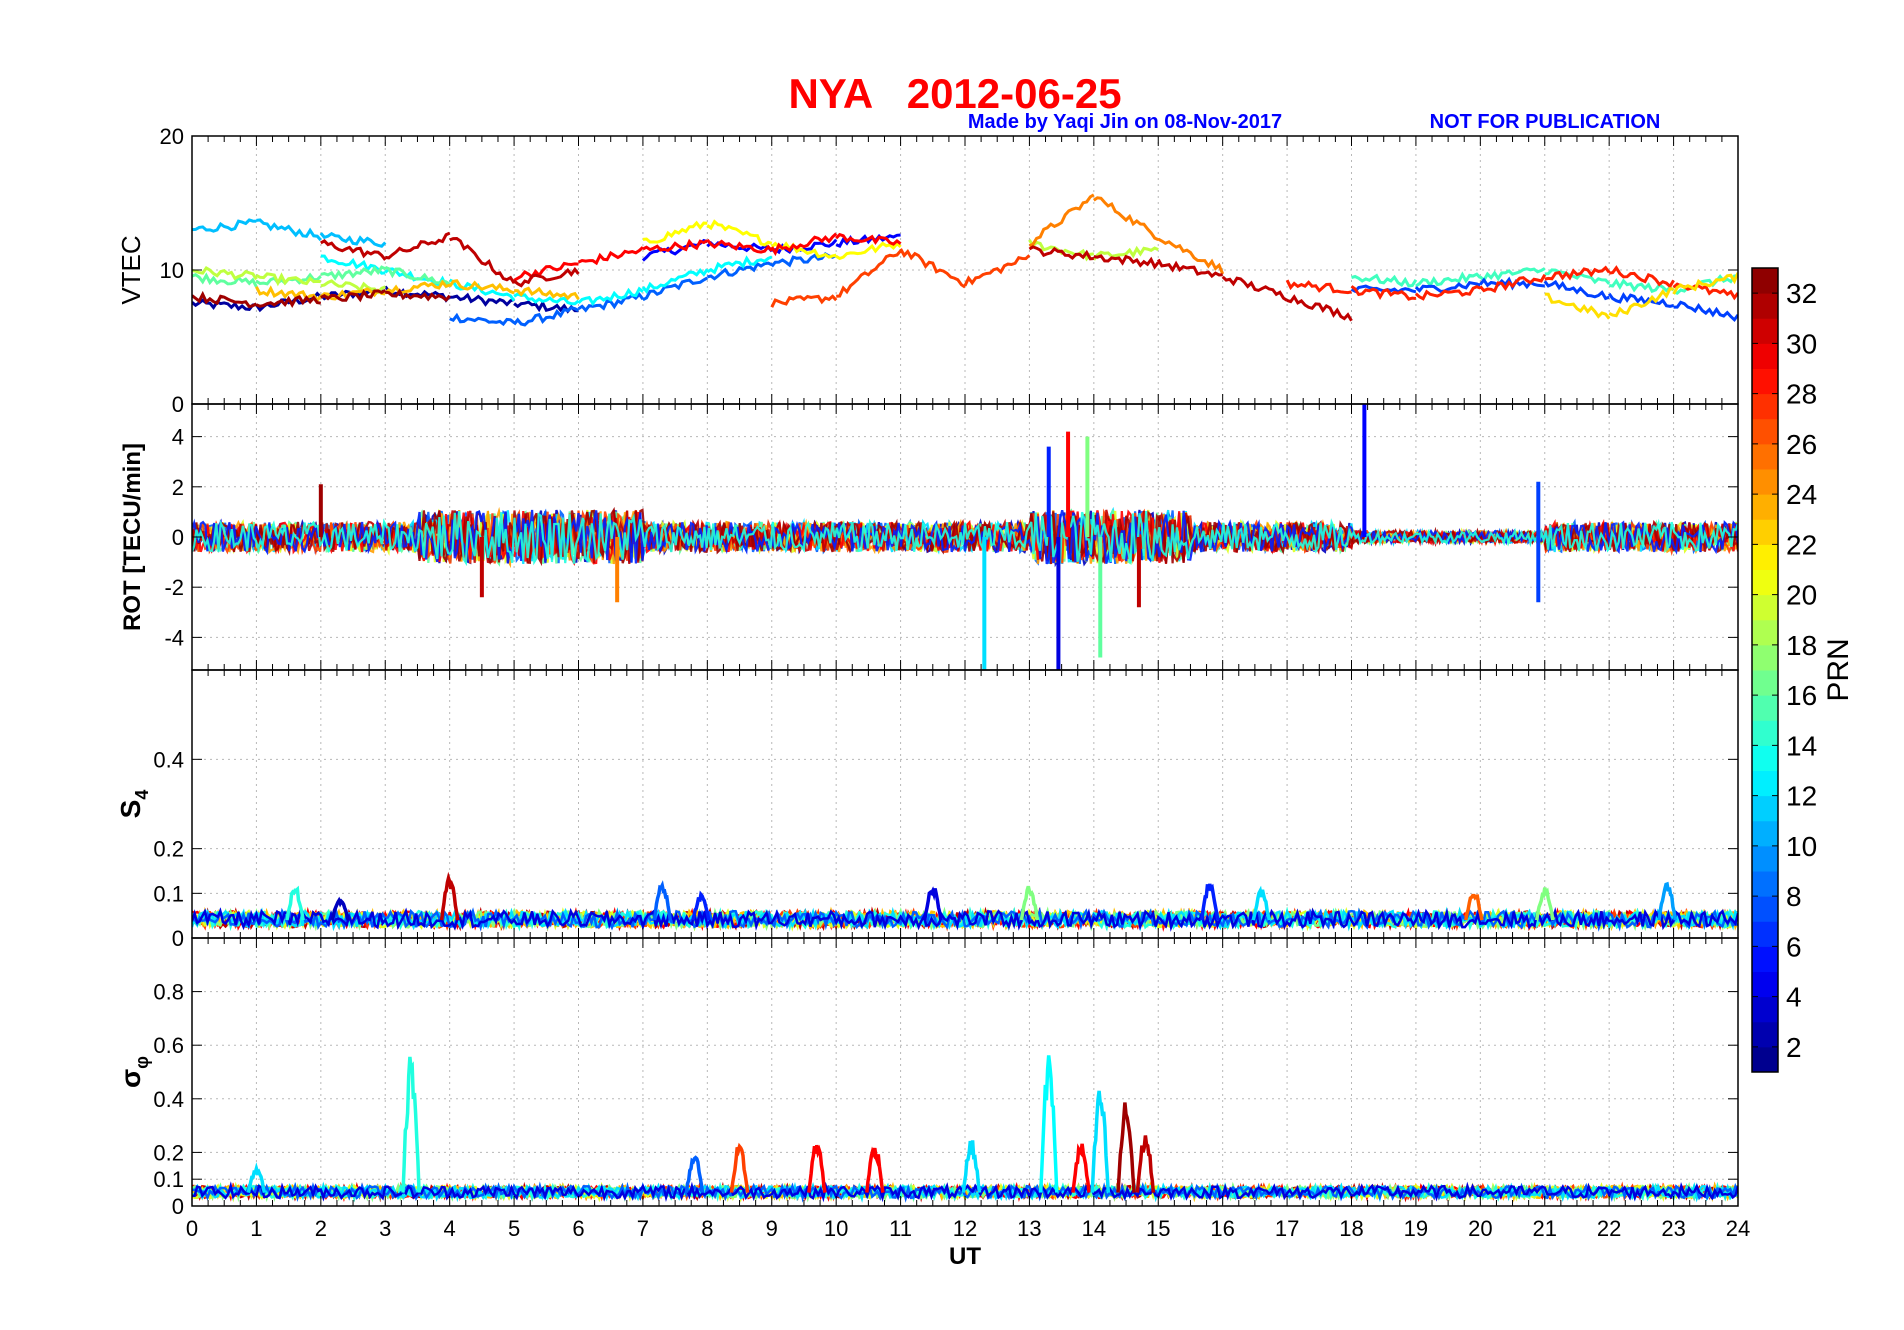 The image size is (1904, 1330). I want to click on y-tick-label: 0.8, so click(168, 992).